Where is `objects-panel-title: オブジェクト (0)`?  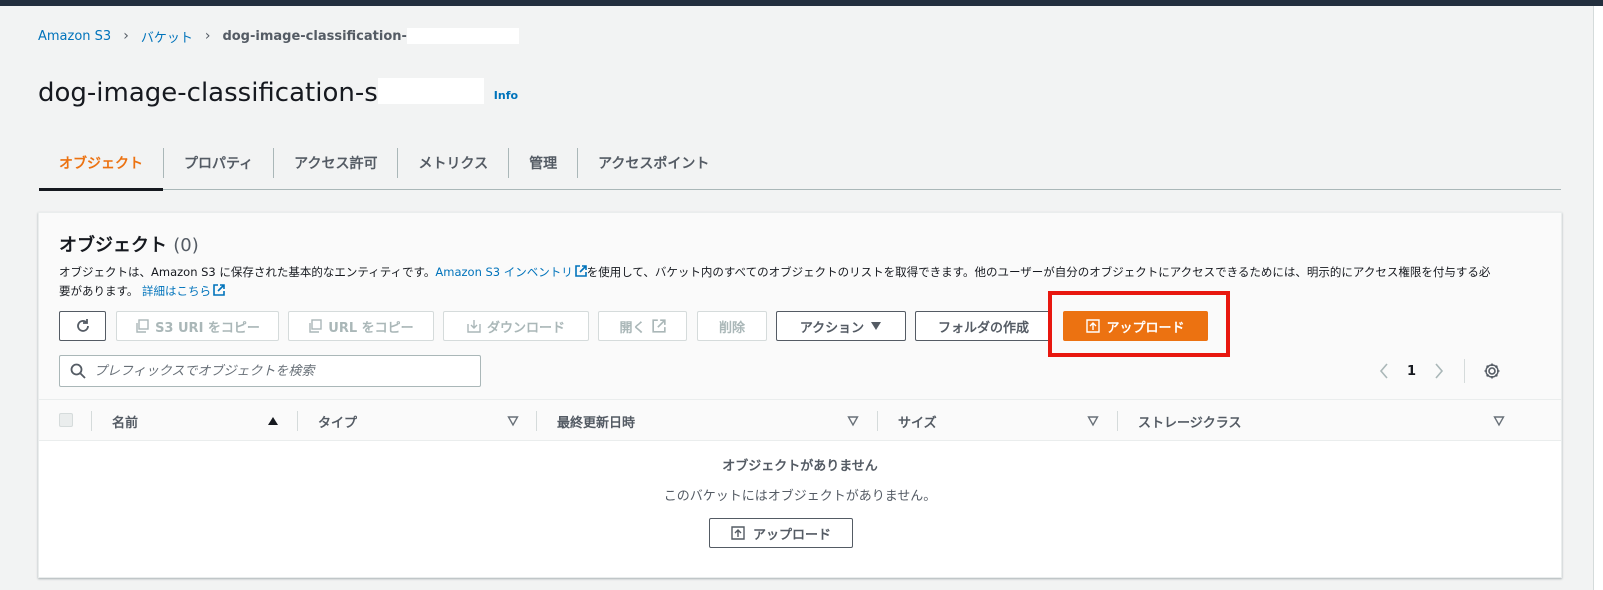
objects-panel-title: オブジェクト (0) is located at coordinates (129, 244).